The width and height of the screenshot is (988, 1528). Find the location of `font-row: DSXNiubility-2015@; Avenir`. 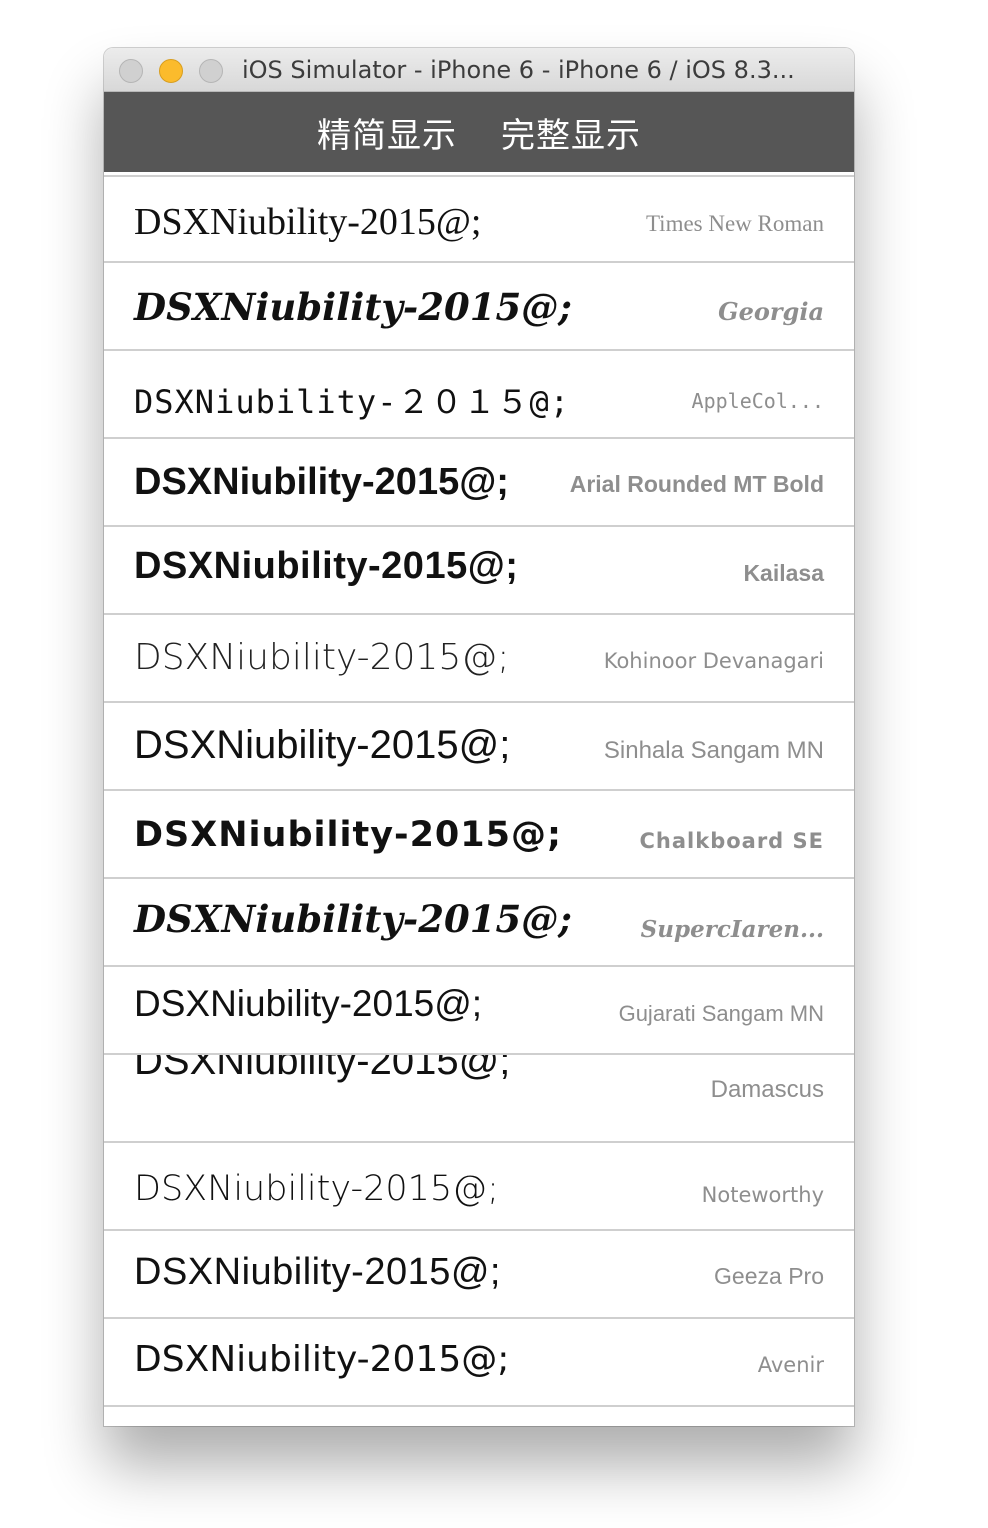

font-row: DSXNiubility-2015@; Avenir is located at coordinates (479, 1363).